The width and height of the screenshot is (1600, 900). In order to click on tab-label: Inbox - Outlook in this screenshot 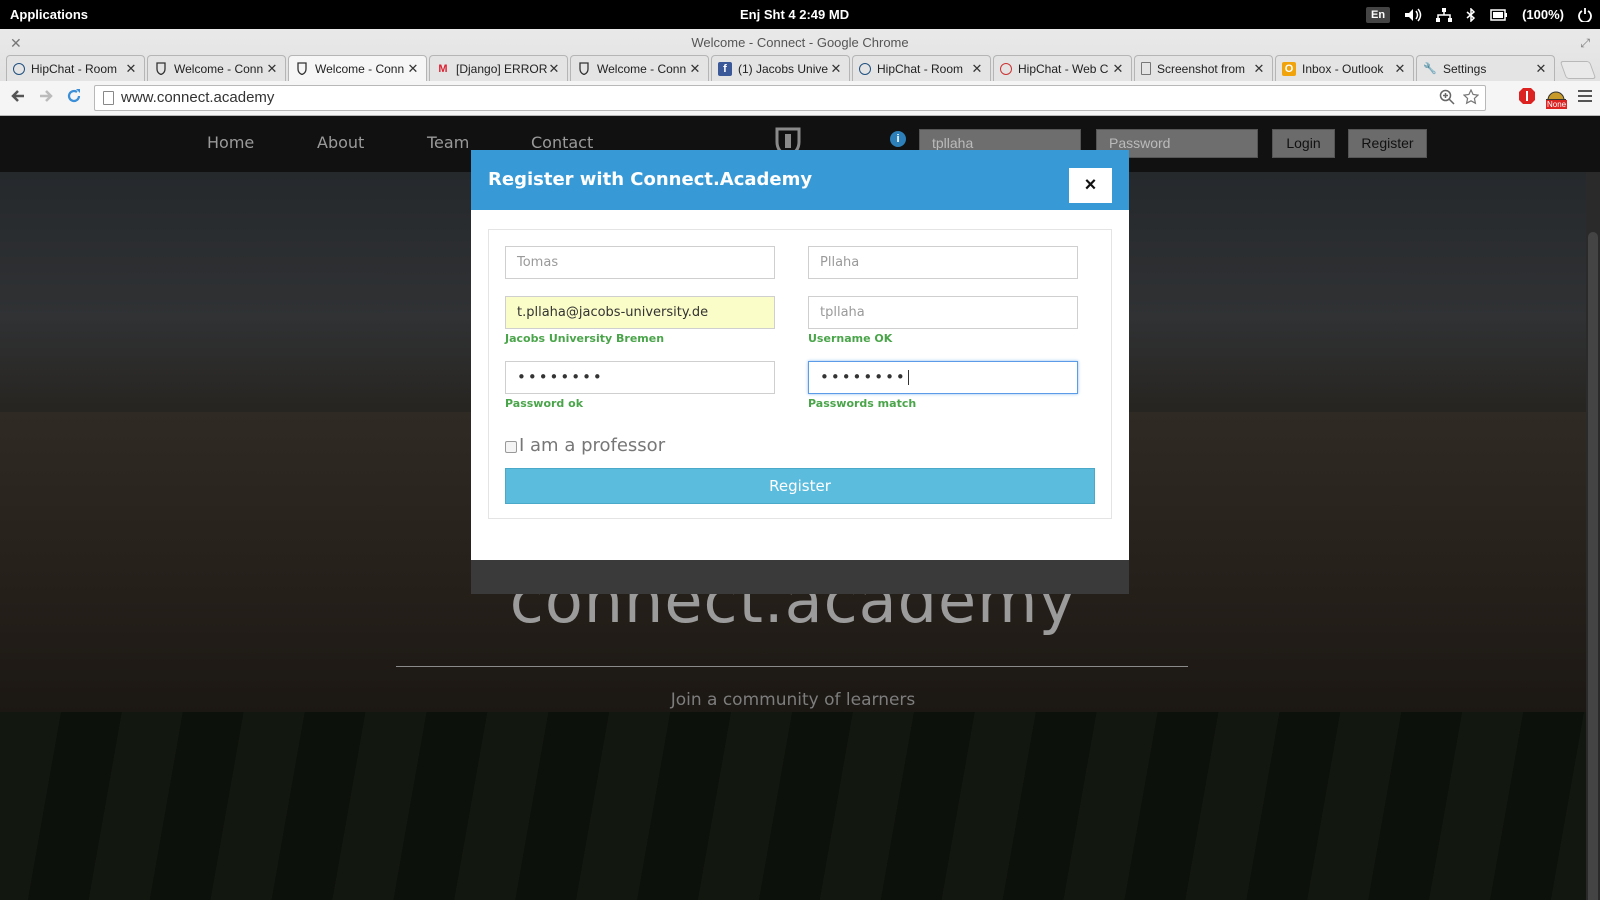, I will do `click(1343, 68)`.